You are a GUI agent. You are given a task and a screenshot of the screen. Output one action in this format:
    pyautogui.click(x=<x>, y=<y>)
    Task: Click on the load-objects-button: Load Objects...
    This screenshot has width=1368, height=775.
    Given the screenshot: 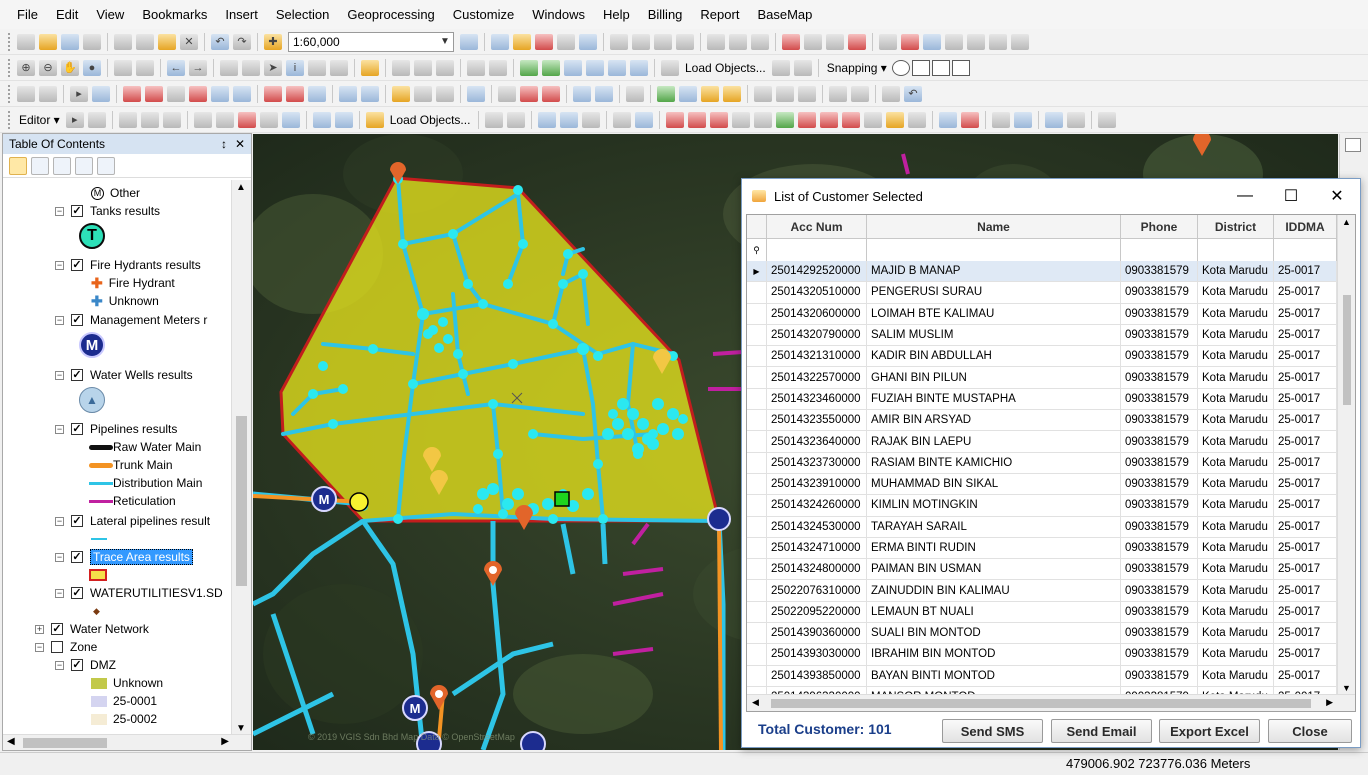 What is the action you would take?
    pyautogui.click(x=725, y=68)
    